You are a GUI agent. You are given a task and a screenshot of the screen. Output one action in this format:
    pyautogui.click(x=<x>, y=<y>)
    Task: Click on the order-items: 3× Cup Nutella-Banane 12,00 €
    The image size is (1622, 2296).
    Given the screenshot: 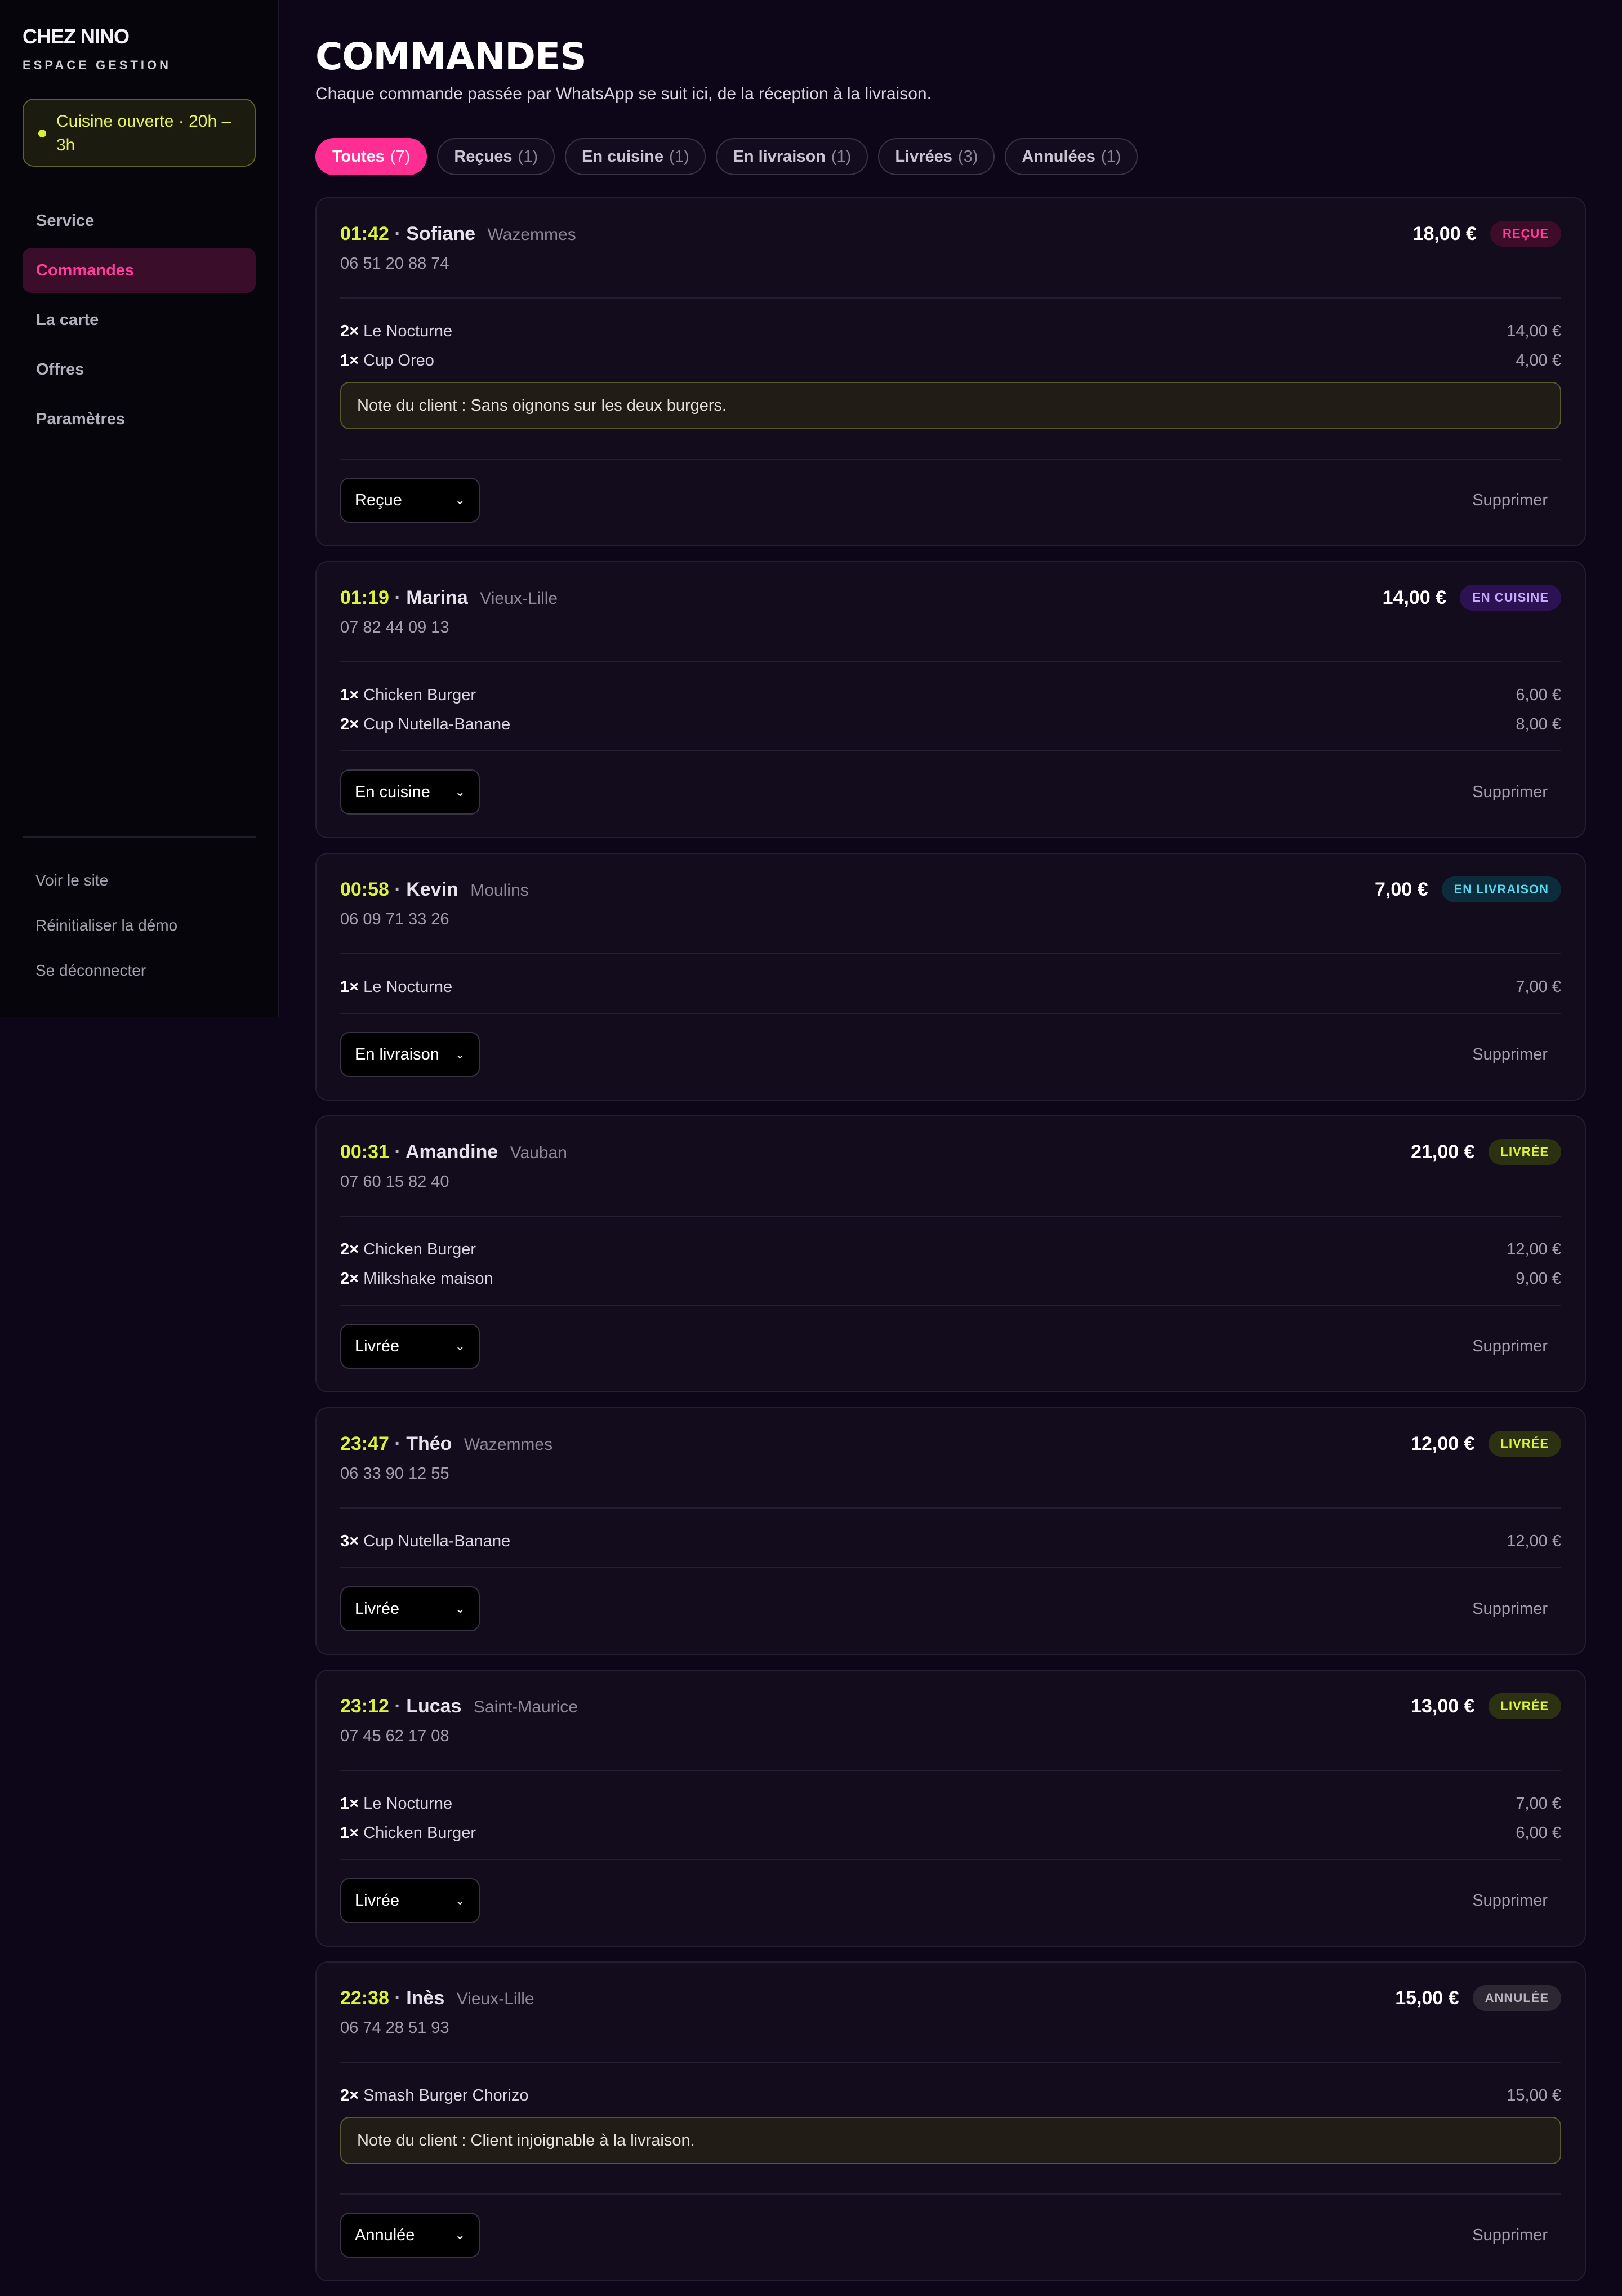 What is the action you would take?
    pyautogui.click(x=950, y=1538)
    